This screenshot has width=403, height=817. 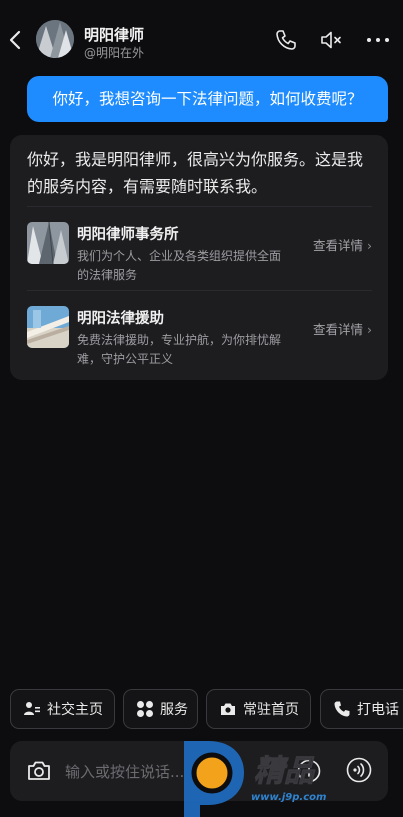 I want to click on contact-handle: @明阳在外, so click(x=114, y=53).